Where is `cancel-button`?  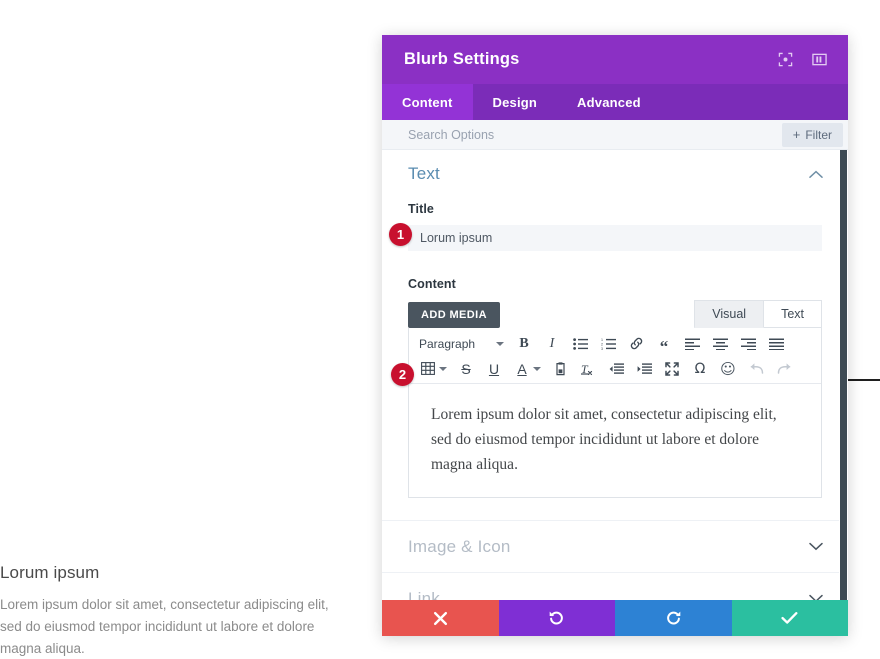 cancel-button is located at coordinates (440, 618).